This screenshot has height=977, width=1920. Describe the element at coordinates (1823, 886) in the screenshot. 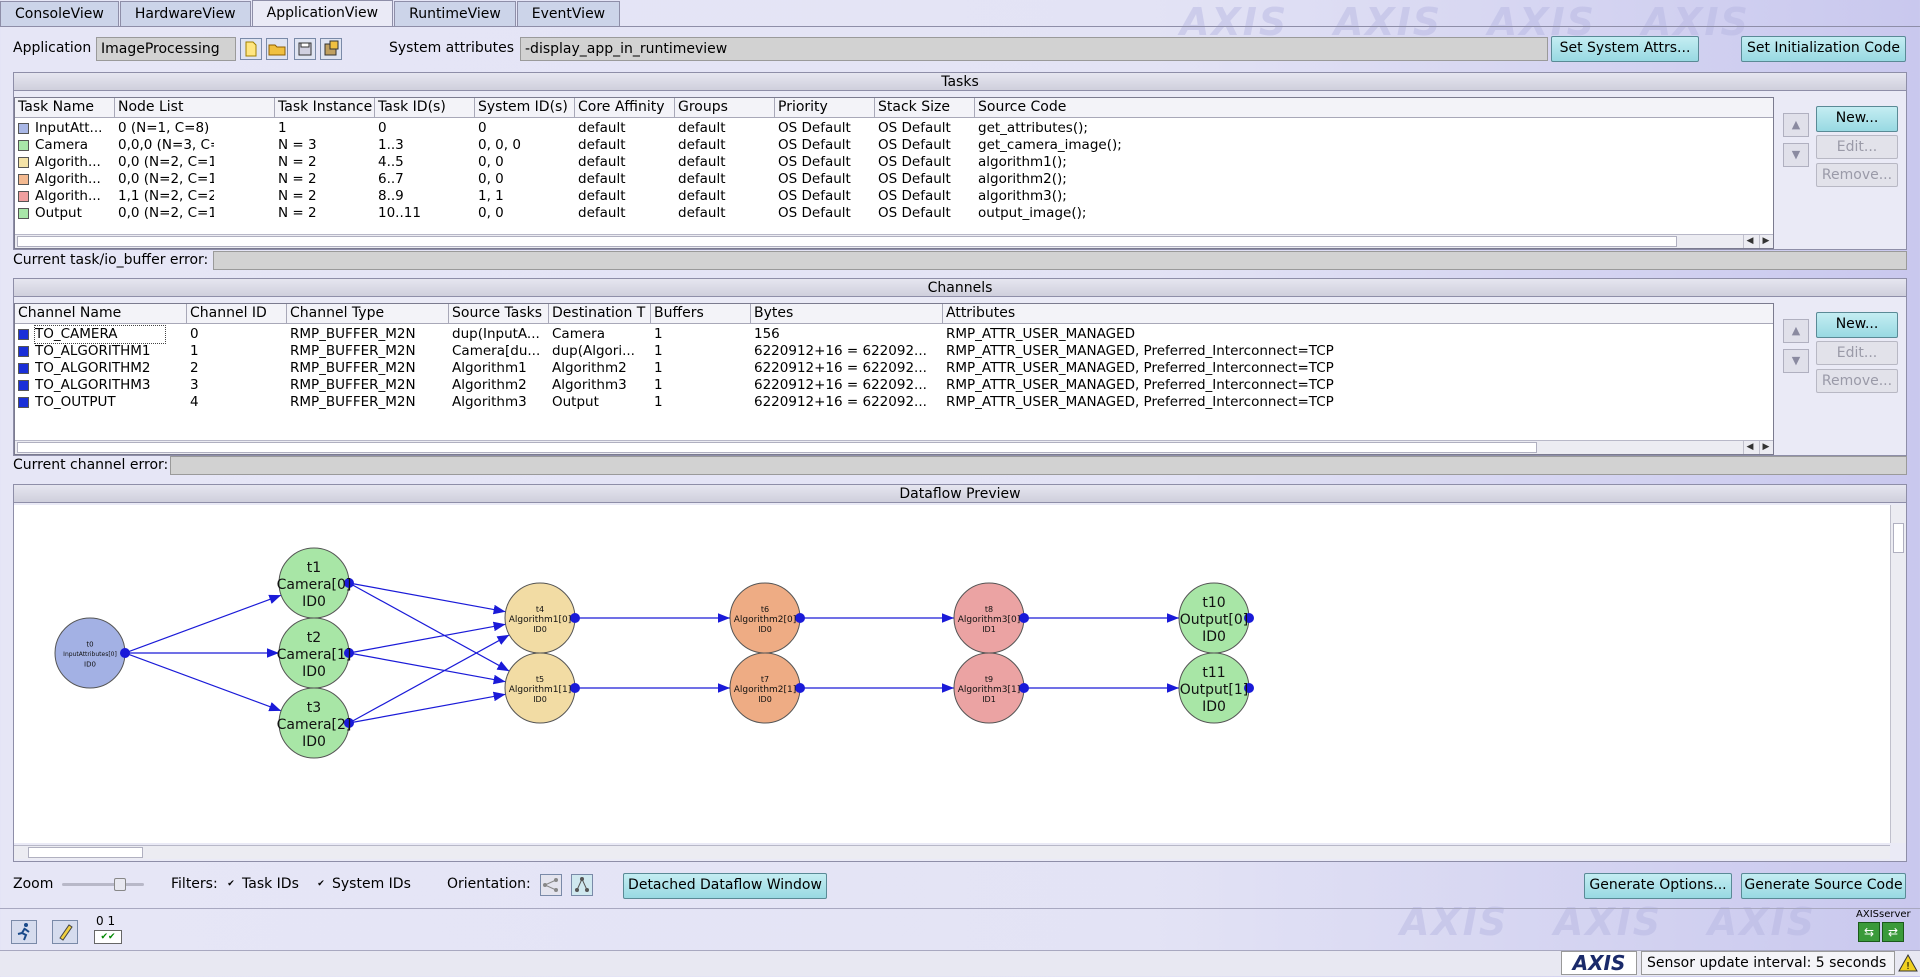

I see `generate-source-code-button: Generate Source Code` at that location.